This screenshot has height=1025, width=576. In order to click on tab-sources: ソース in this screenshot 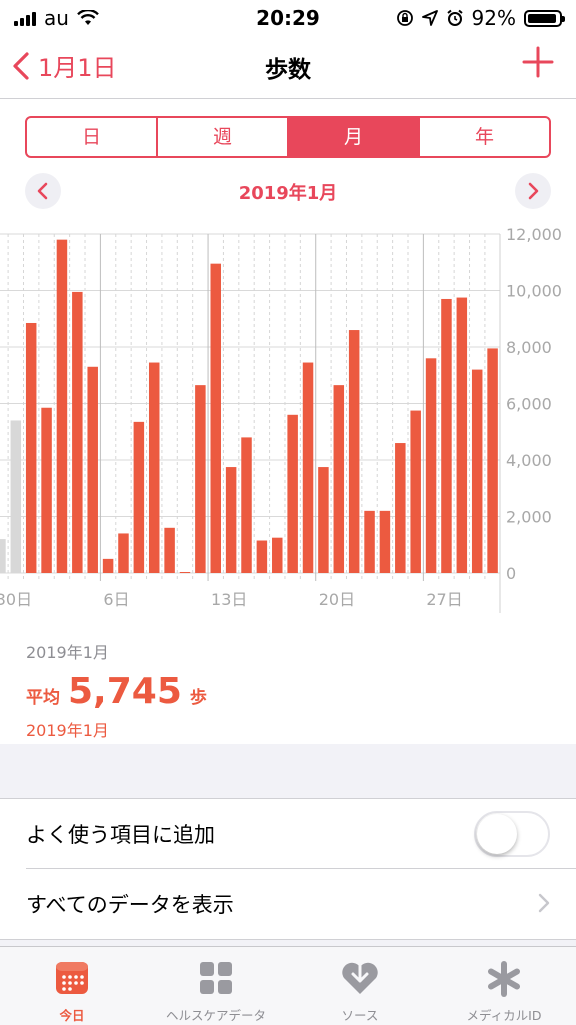, I will do `click(360, 986)`.